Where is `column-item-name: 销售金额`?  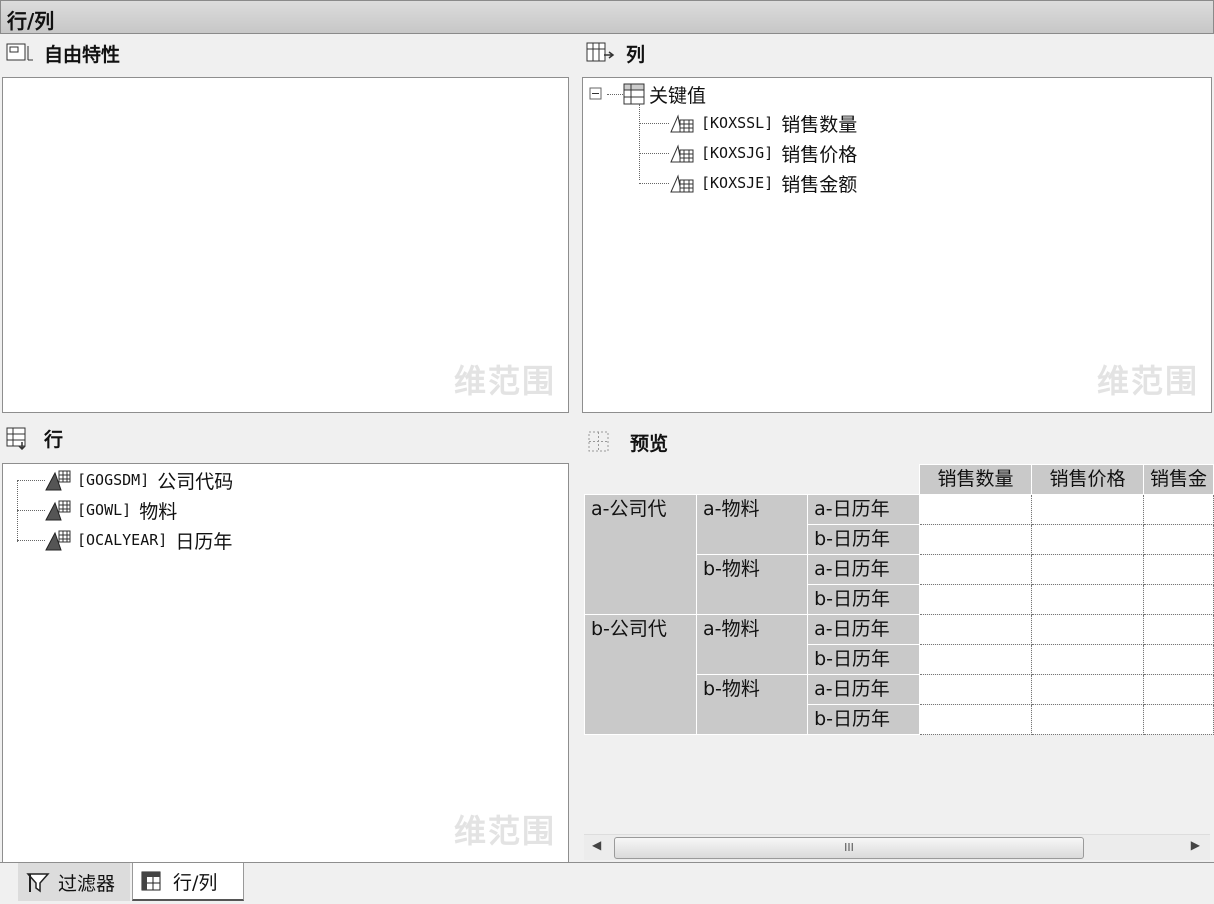 column-item-name: 销售金额 is located at coordinates (819, 184).